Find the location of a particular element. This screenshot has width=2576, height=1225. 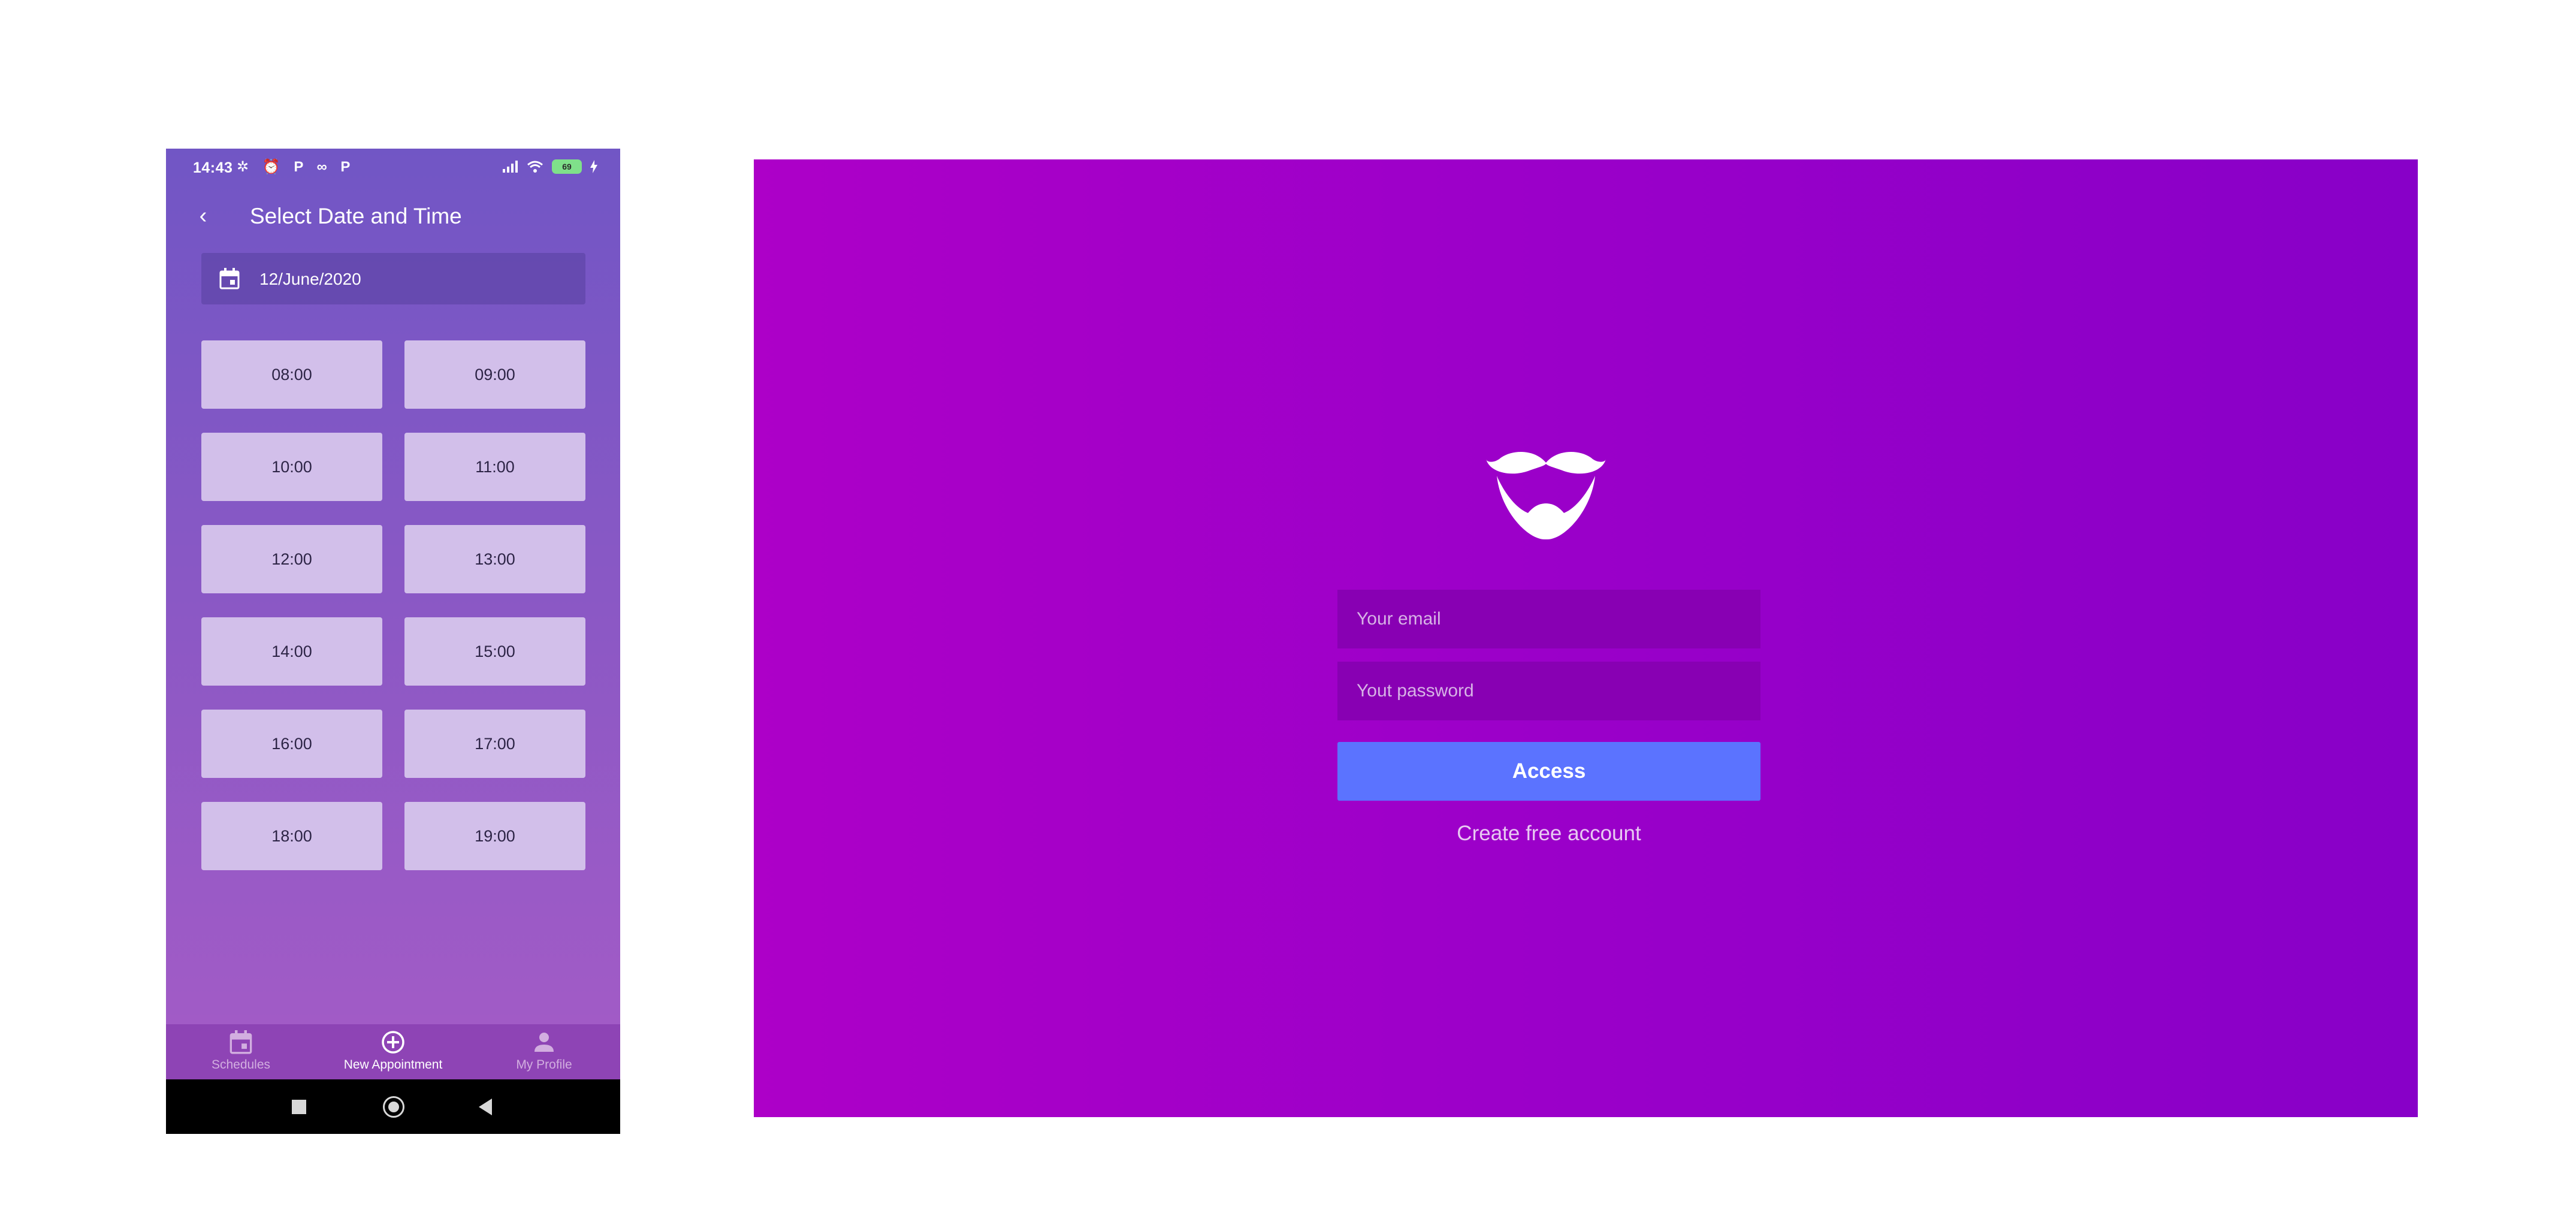

time-slot: 18:00 is located at coordinates (291, 836).